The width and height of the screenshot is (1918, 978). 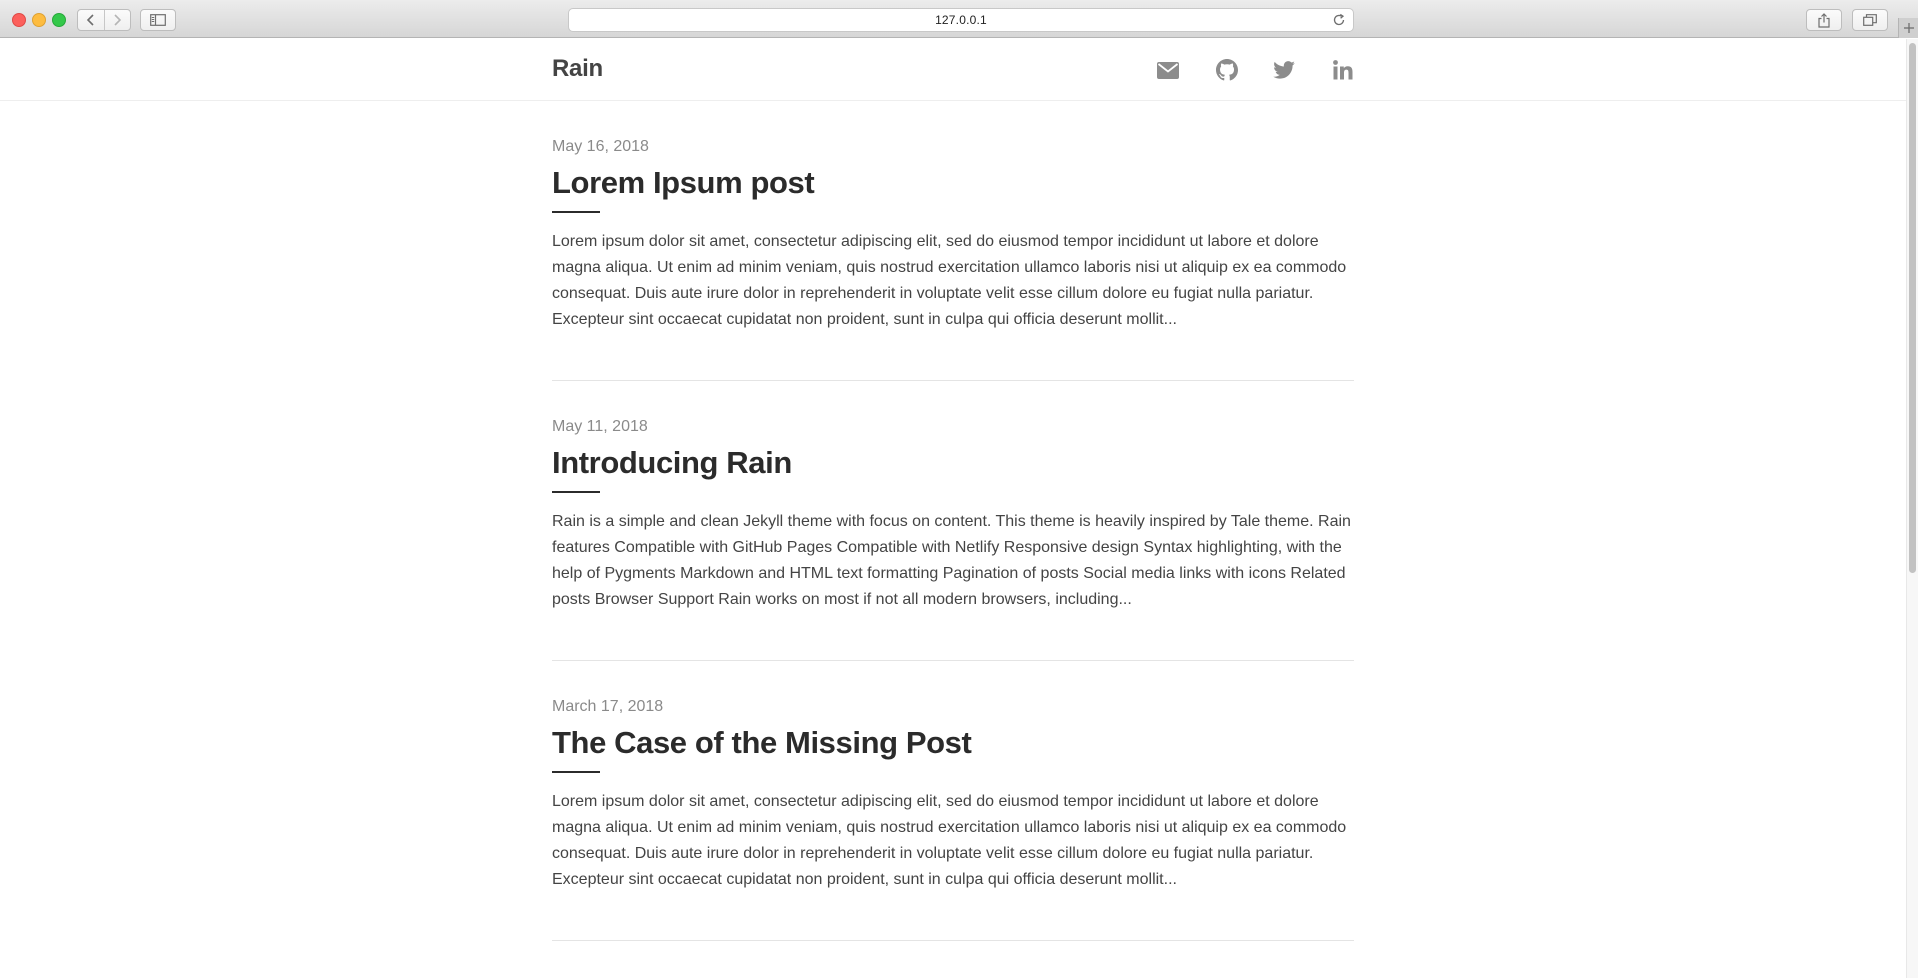 I want to click on twitter-icon, so click(x=1284, y=70).